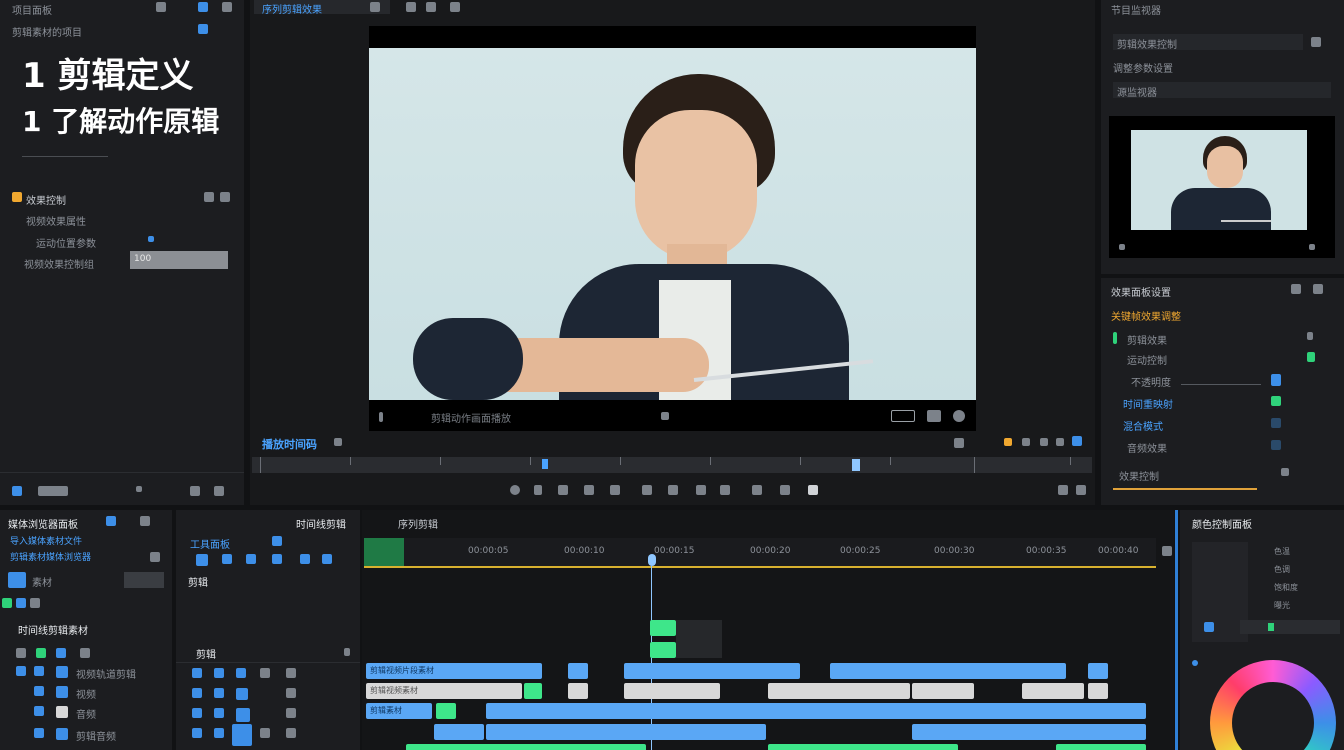 Image resolution: width=1344 pixels, height=750 pixels. What do you see at coordinates (1147, 447) in the screenshot?
I see `effect-row-name-6: 音频效果` at bounding box center [1147, 447].